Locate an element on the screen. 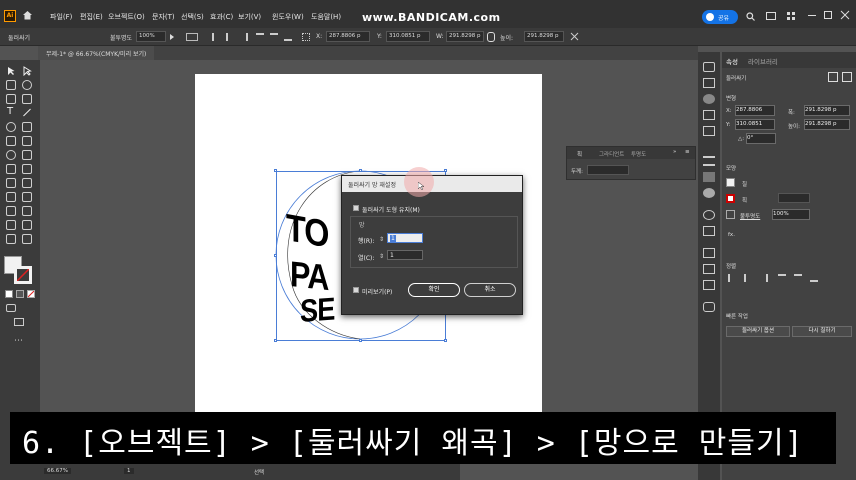 The height and width of the screenshot is (480, 856). transform-icon is located at coordinates (574, 36).